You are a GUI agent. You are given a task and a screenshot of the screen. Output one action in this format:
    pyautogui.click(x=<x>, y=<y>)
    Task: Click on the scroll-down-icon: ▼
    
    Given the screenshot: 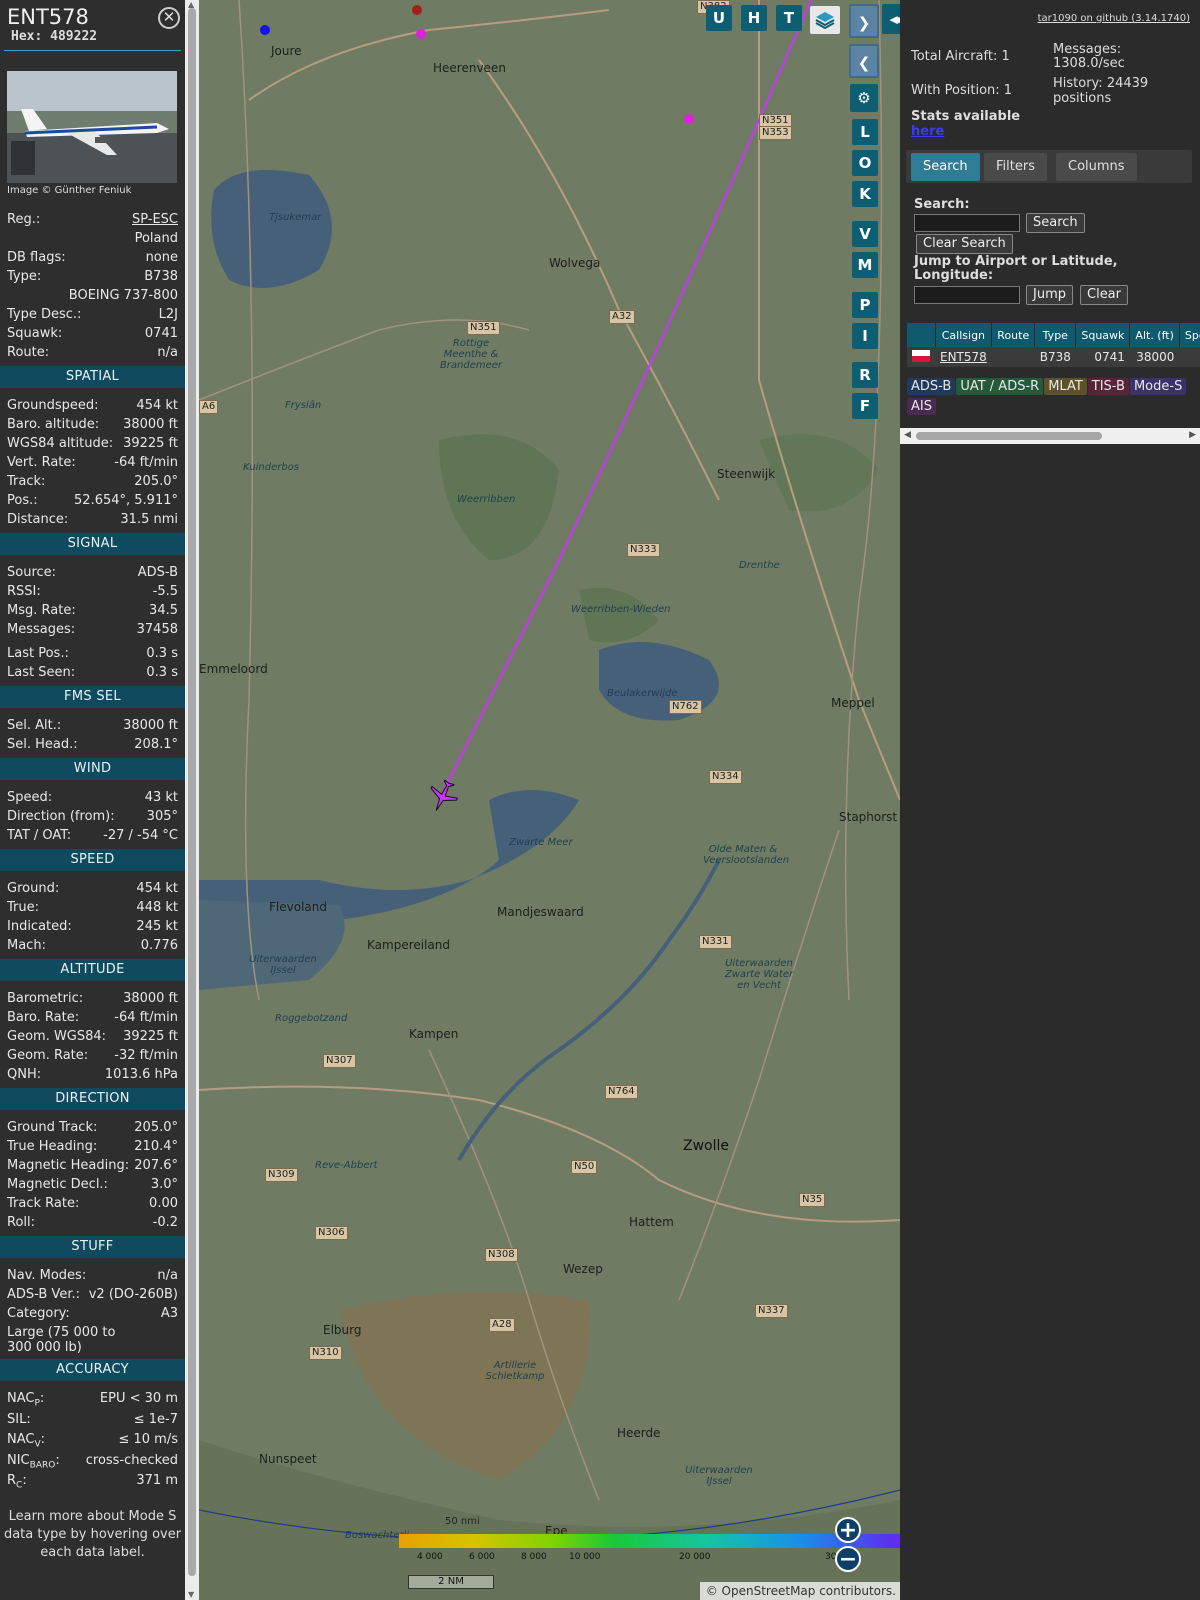 What is the action you would take?
    pyautogui.click(x=191, y=1594)
    